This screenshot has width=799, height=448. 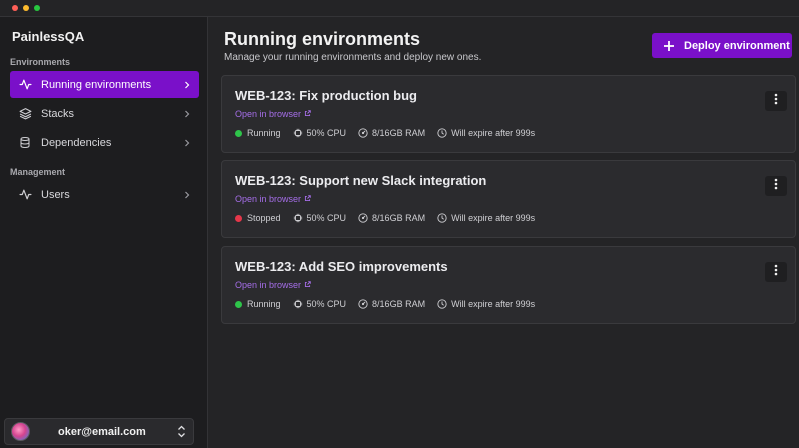 I want to click on avatar, so click(x=20, y=431).